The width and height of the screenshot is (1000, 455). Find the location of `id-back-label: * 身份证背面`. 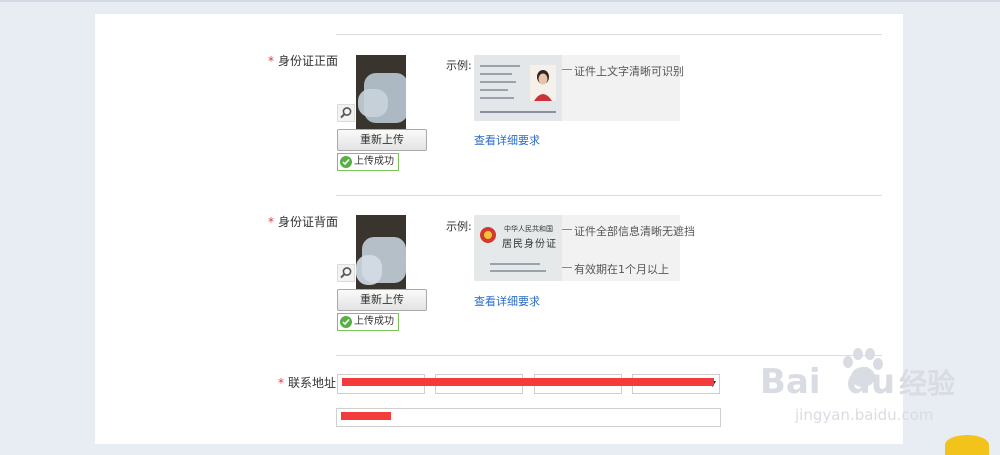

id-back-label: * 身份证背面 is located at coordinates (303, 221).